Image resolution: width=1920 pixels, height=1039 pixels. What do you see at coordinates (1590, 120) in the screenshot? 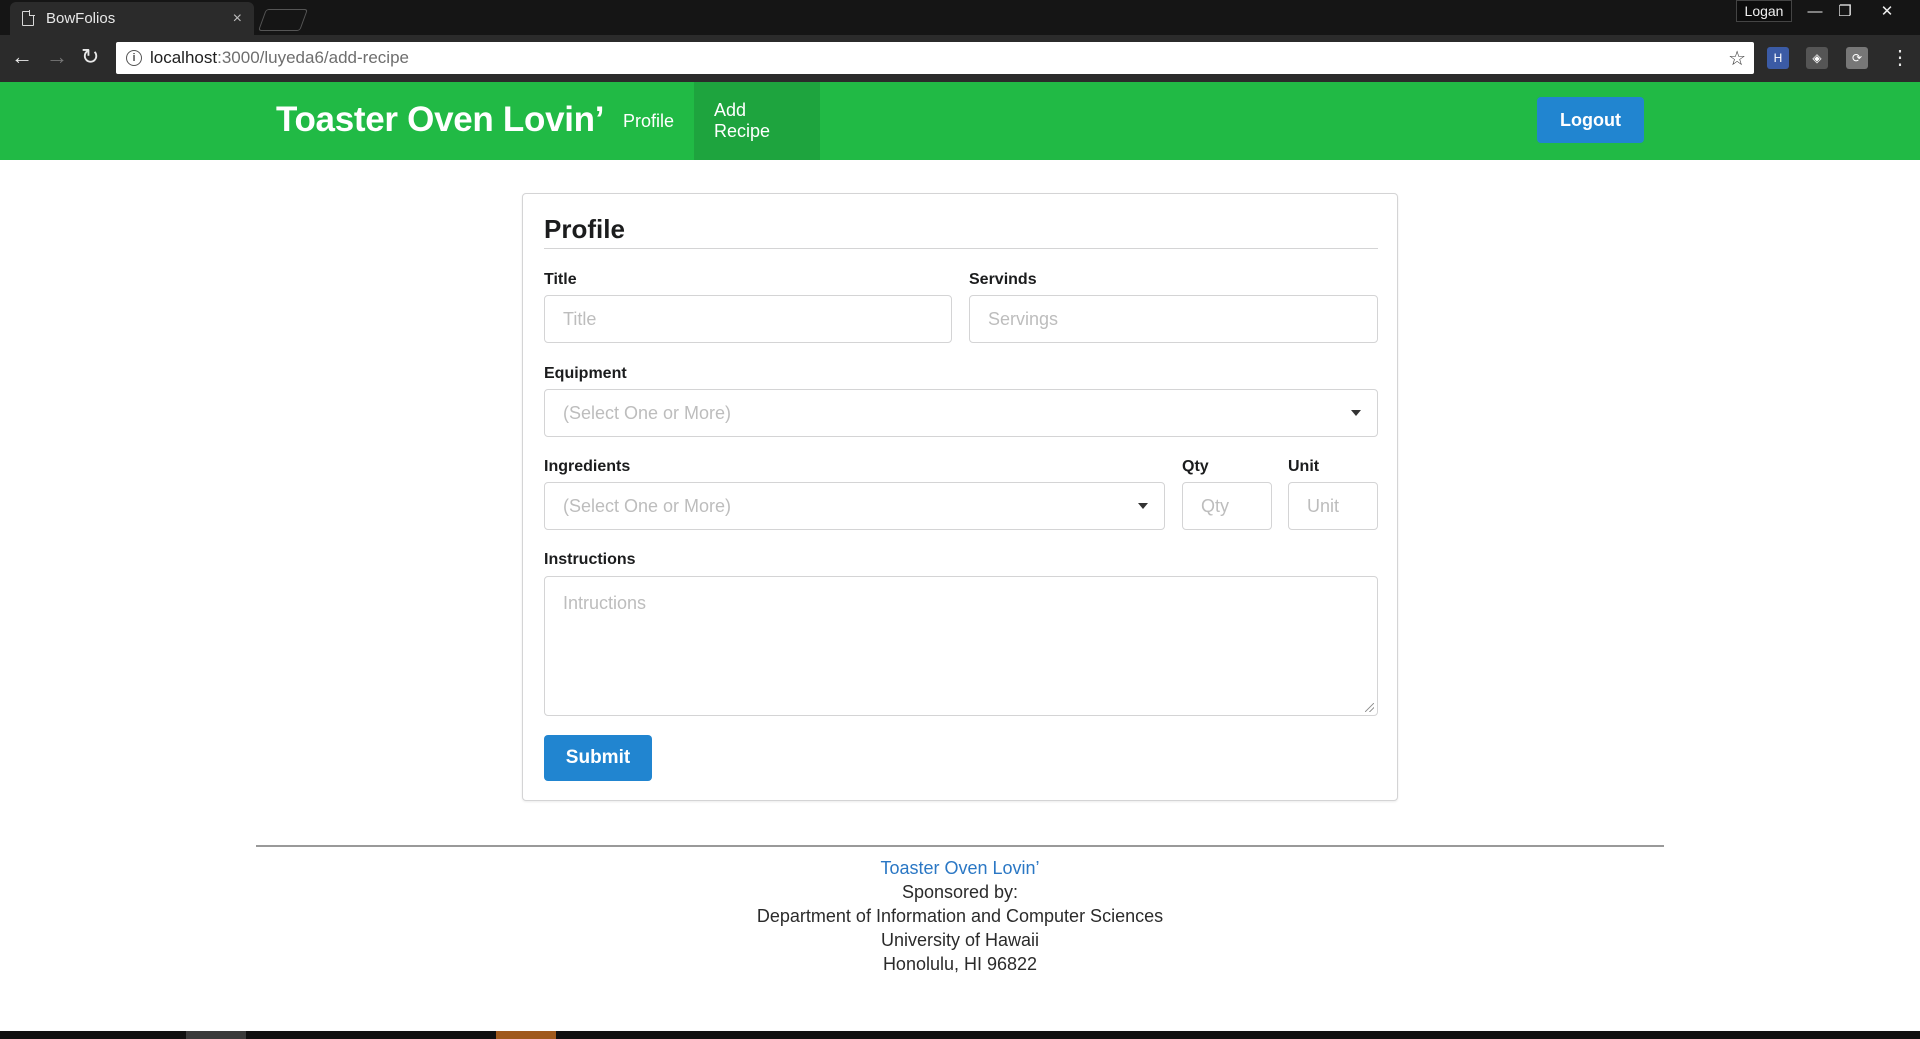
I see `logout-button: Logout` at bounding box center [1590, 120].